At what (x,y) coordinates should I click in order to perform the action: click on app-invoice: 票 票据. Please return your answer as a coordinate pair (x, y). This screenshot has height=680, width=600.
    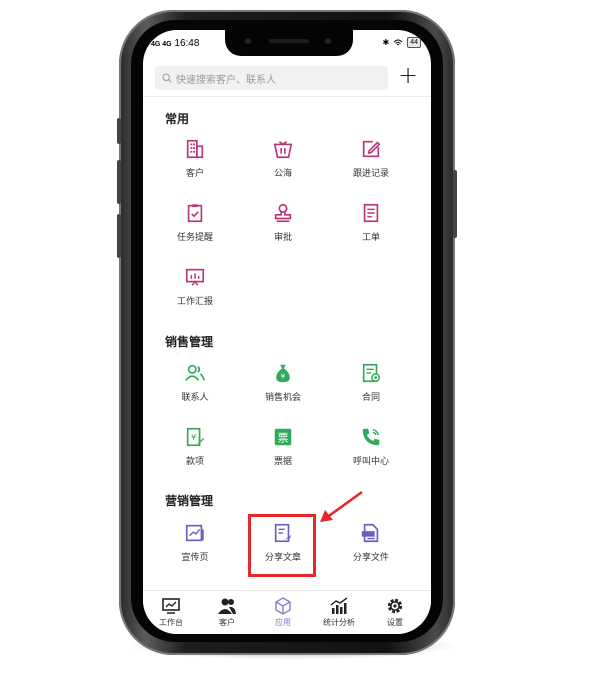
    Looking at the image, I should click on (283, 446).